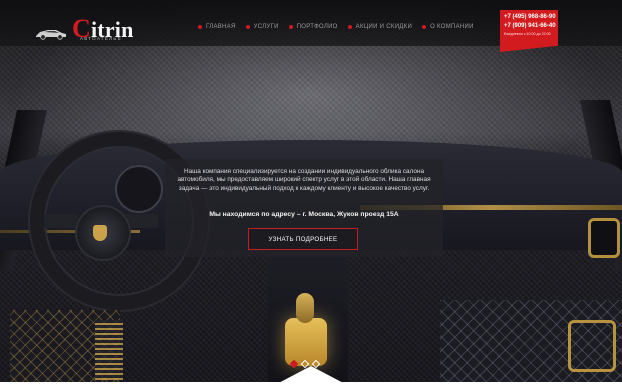 This screenshot has width=622, height=387. What do you see at coordinates (221, 27) in the screenshot?
I see `nav-label: ГЛАВНАЯ` at bounding box center [221, 27].